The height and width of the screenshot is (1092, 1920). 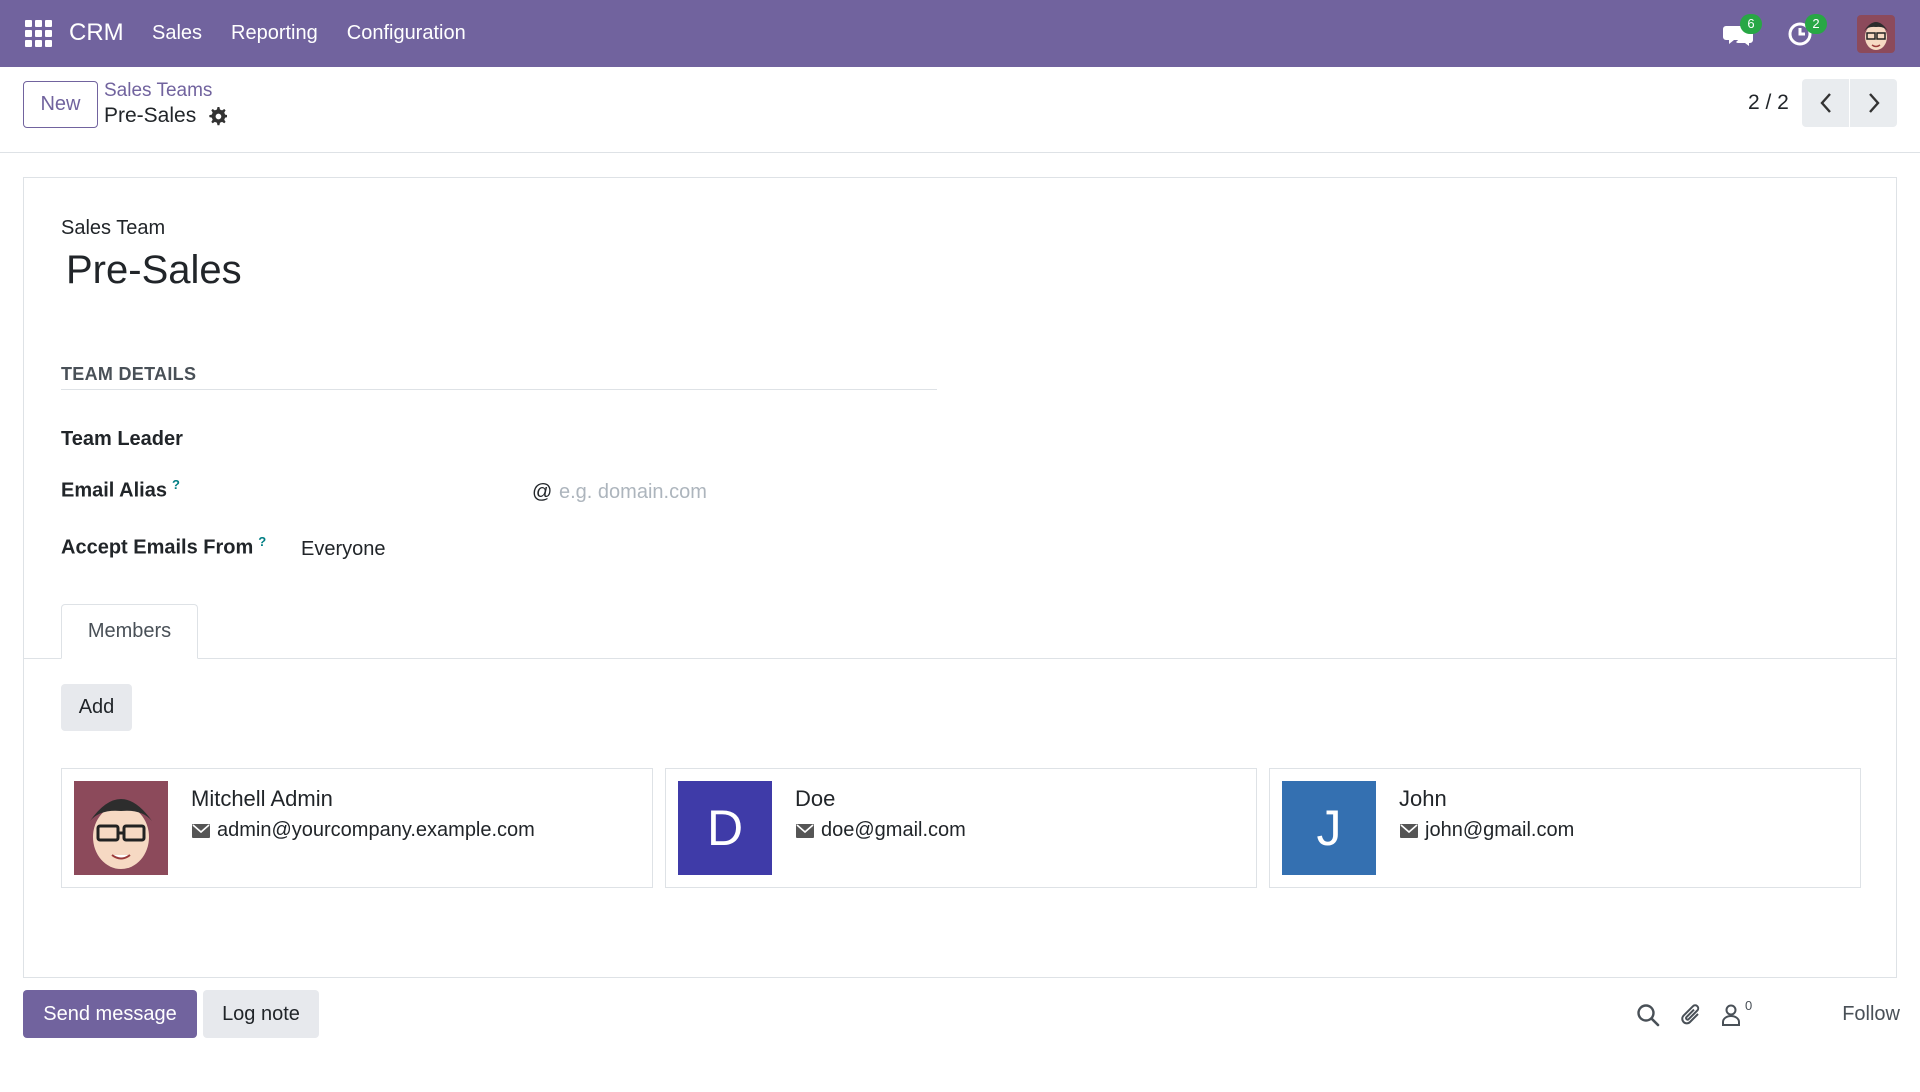 I want to click on paperclip-icon, so click(x=1692, y=1015).